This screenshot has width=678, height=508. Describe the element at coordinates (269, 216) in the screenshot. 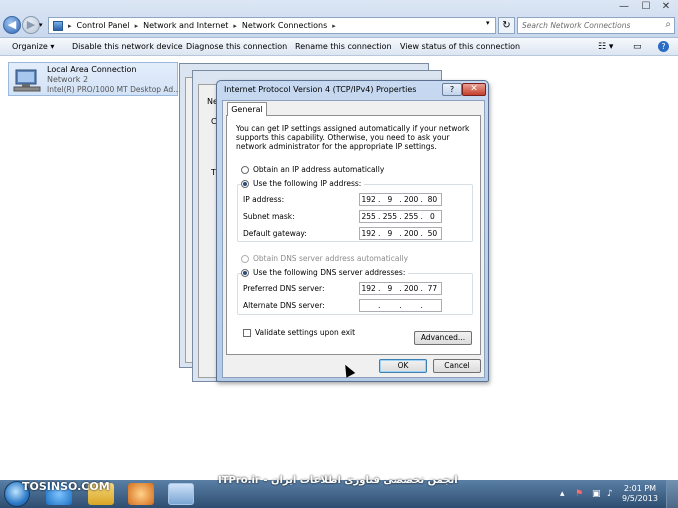

I see `subnet-mask-label: Subnet mask:` at that location.